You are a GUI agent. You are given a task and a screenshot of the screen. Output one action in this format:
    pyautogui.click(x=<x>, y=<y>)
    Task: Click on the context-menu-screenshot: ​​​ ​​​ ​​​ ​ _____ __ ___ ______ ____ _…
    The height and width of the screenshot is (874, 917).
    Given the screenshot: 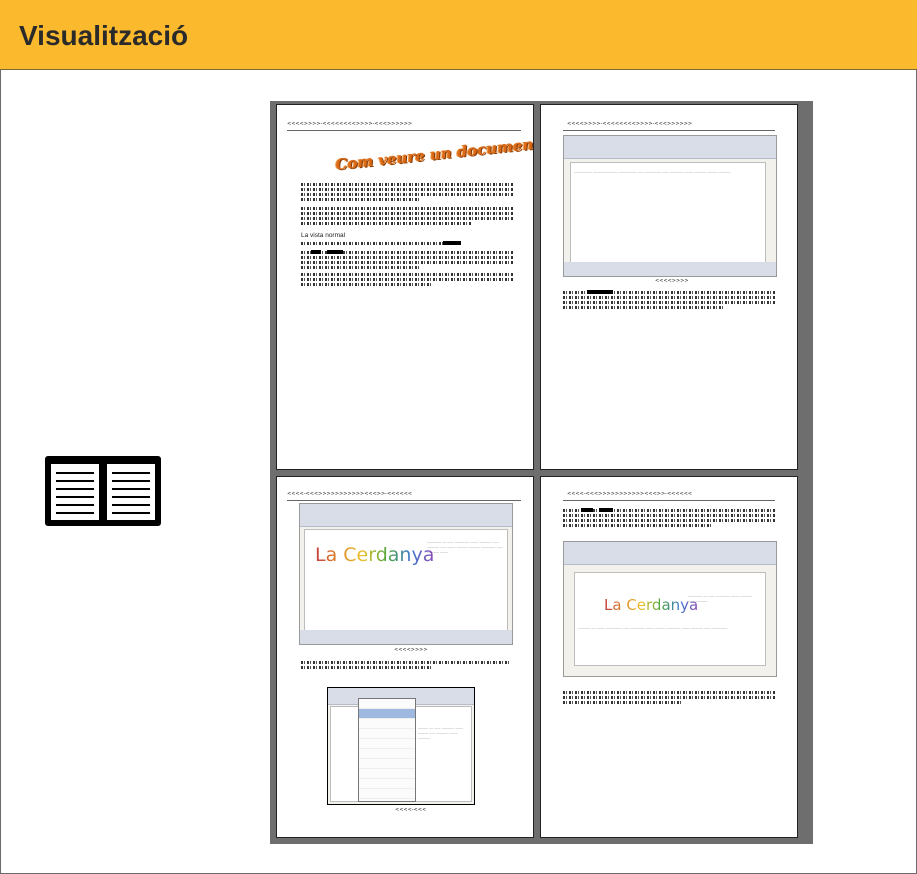 What is the action you would take?
    pyautogui.click(x=401, y=746)
    